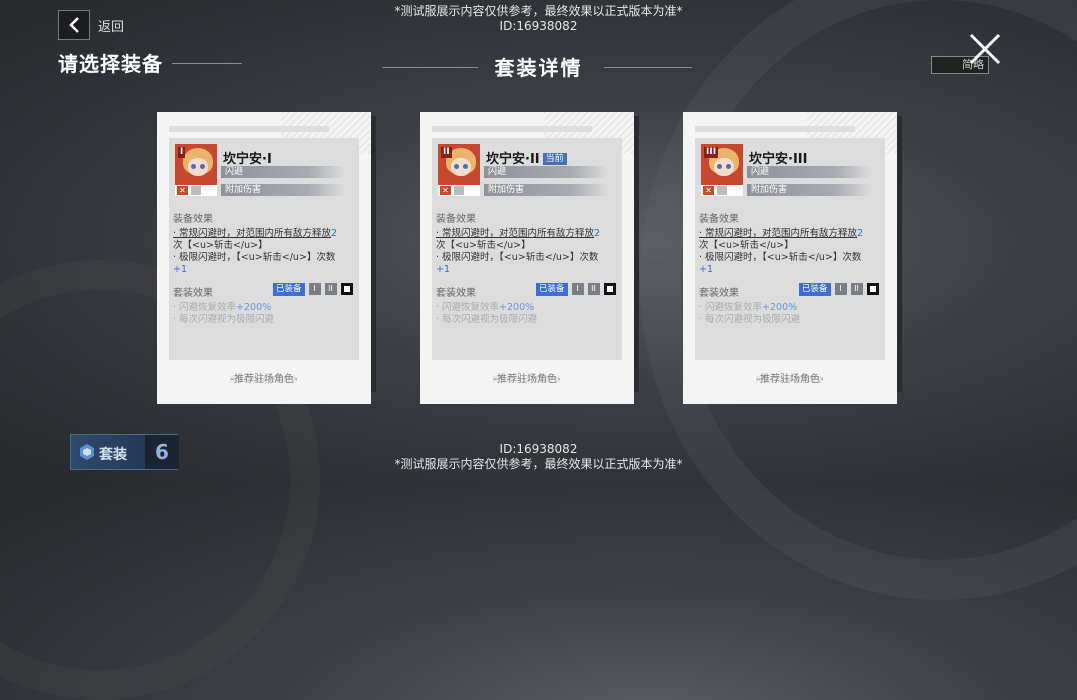 Image resolution: width=1077 pixels, height=700 pixels. I want to click on current-badge: 当前, so click(554, 159).